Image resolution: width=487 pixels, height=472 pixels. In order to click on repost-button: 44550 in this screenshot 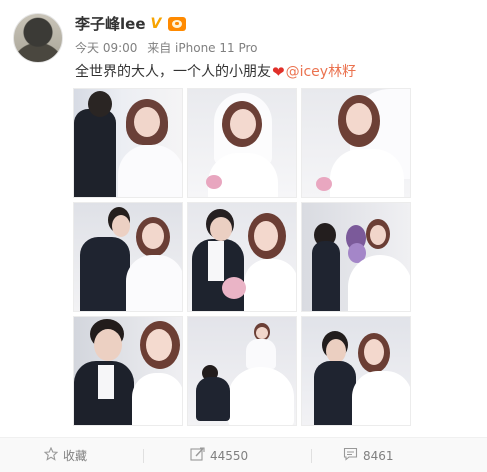, I will do `click(219, 455)`.